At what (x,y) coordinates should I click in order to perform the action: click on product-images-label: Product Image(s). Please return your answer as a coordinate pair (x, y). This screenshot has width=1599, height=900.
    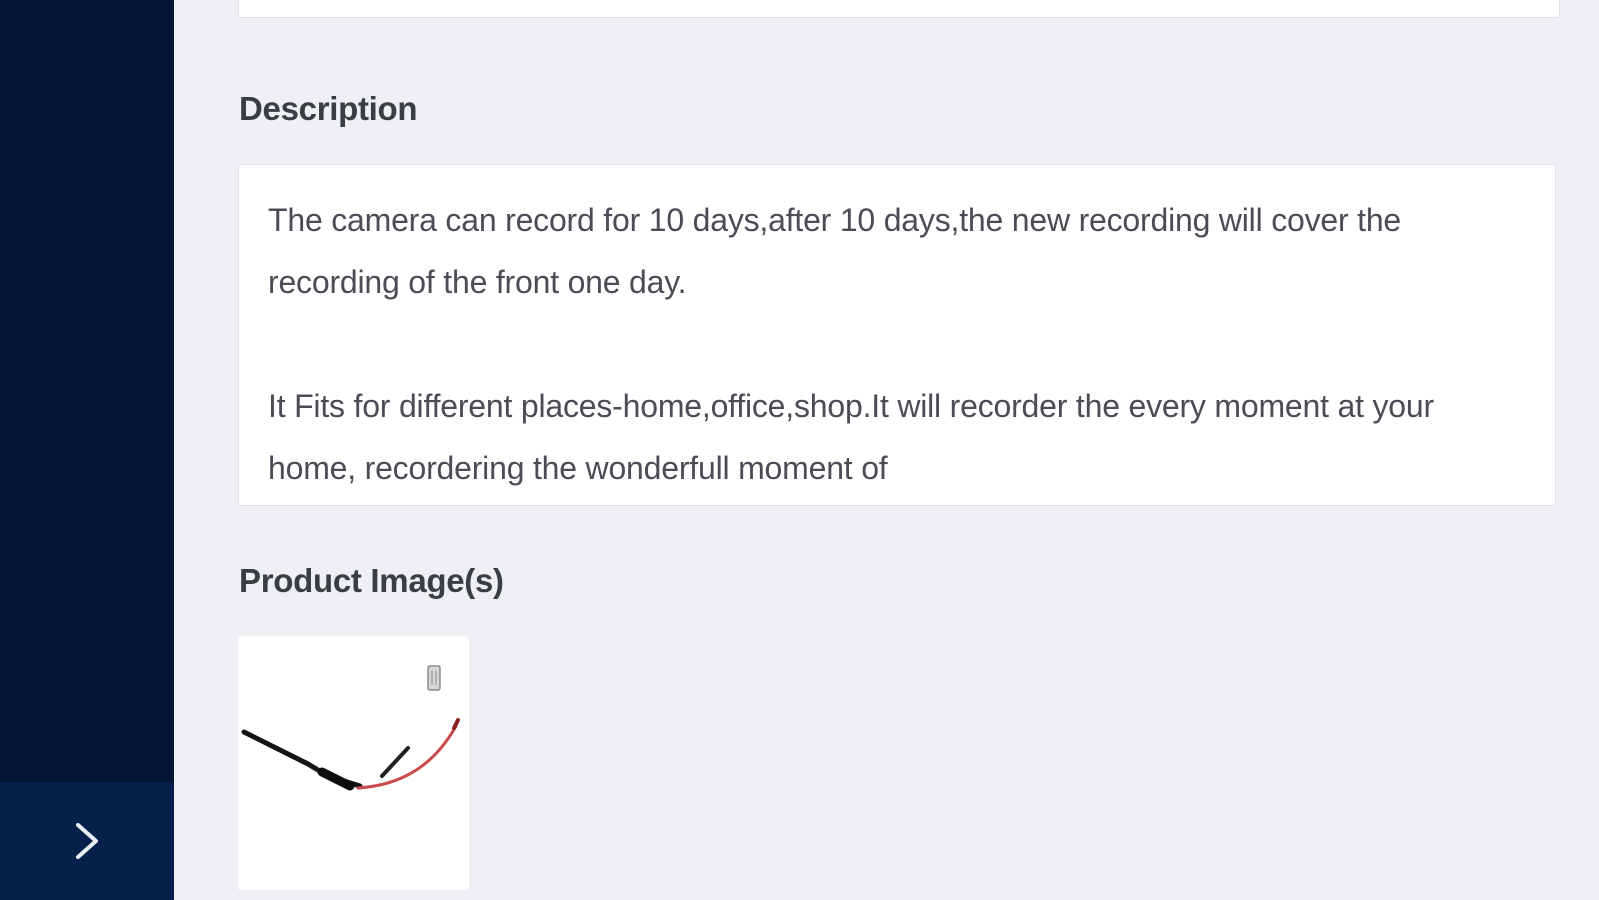
    Looking at the image, I should click on (371, 580).